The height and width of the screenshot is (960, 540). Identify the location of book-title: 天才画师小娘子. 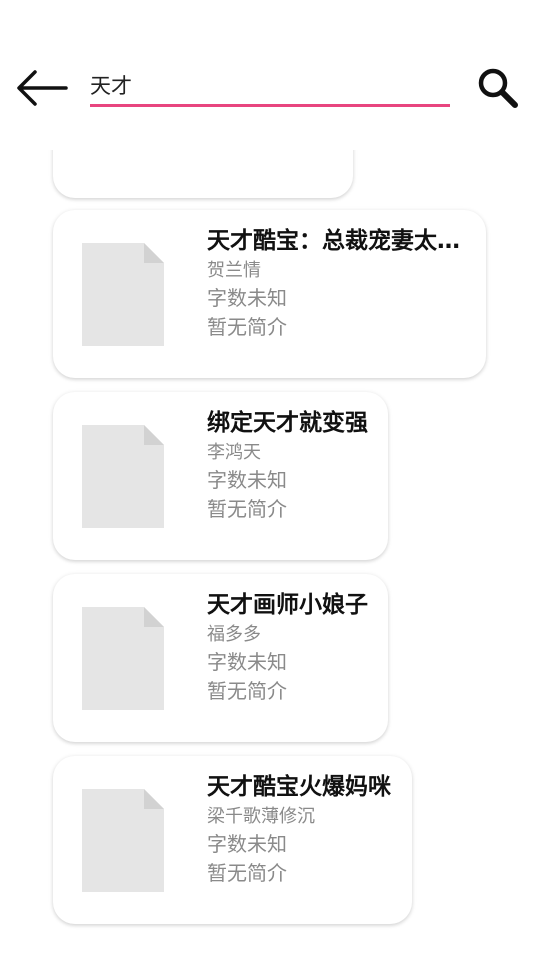
(287, 605).